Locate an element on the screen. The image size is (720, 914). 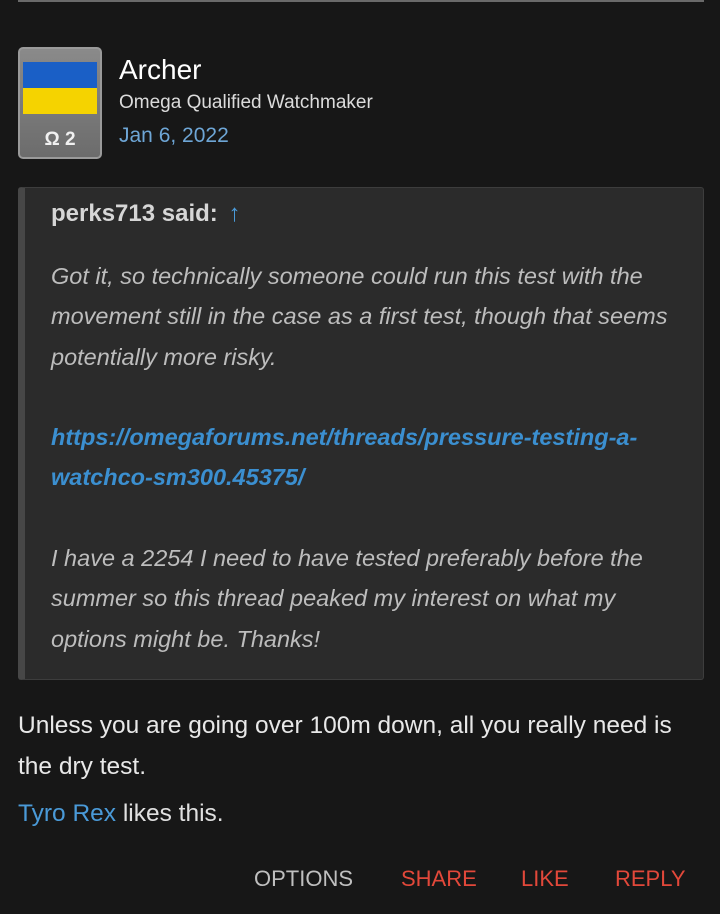
options-button: OPTIONS is located at coordinates (303, 879).